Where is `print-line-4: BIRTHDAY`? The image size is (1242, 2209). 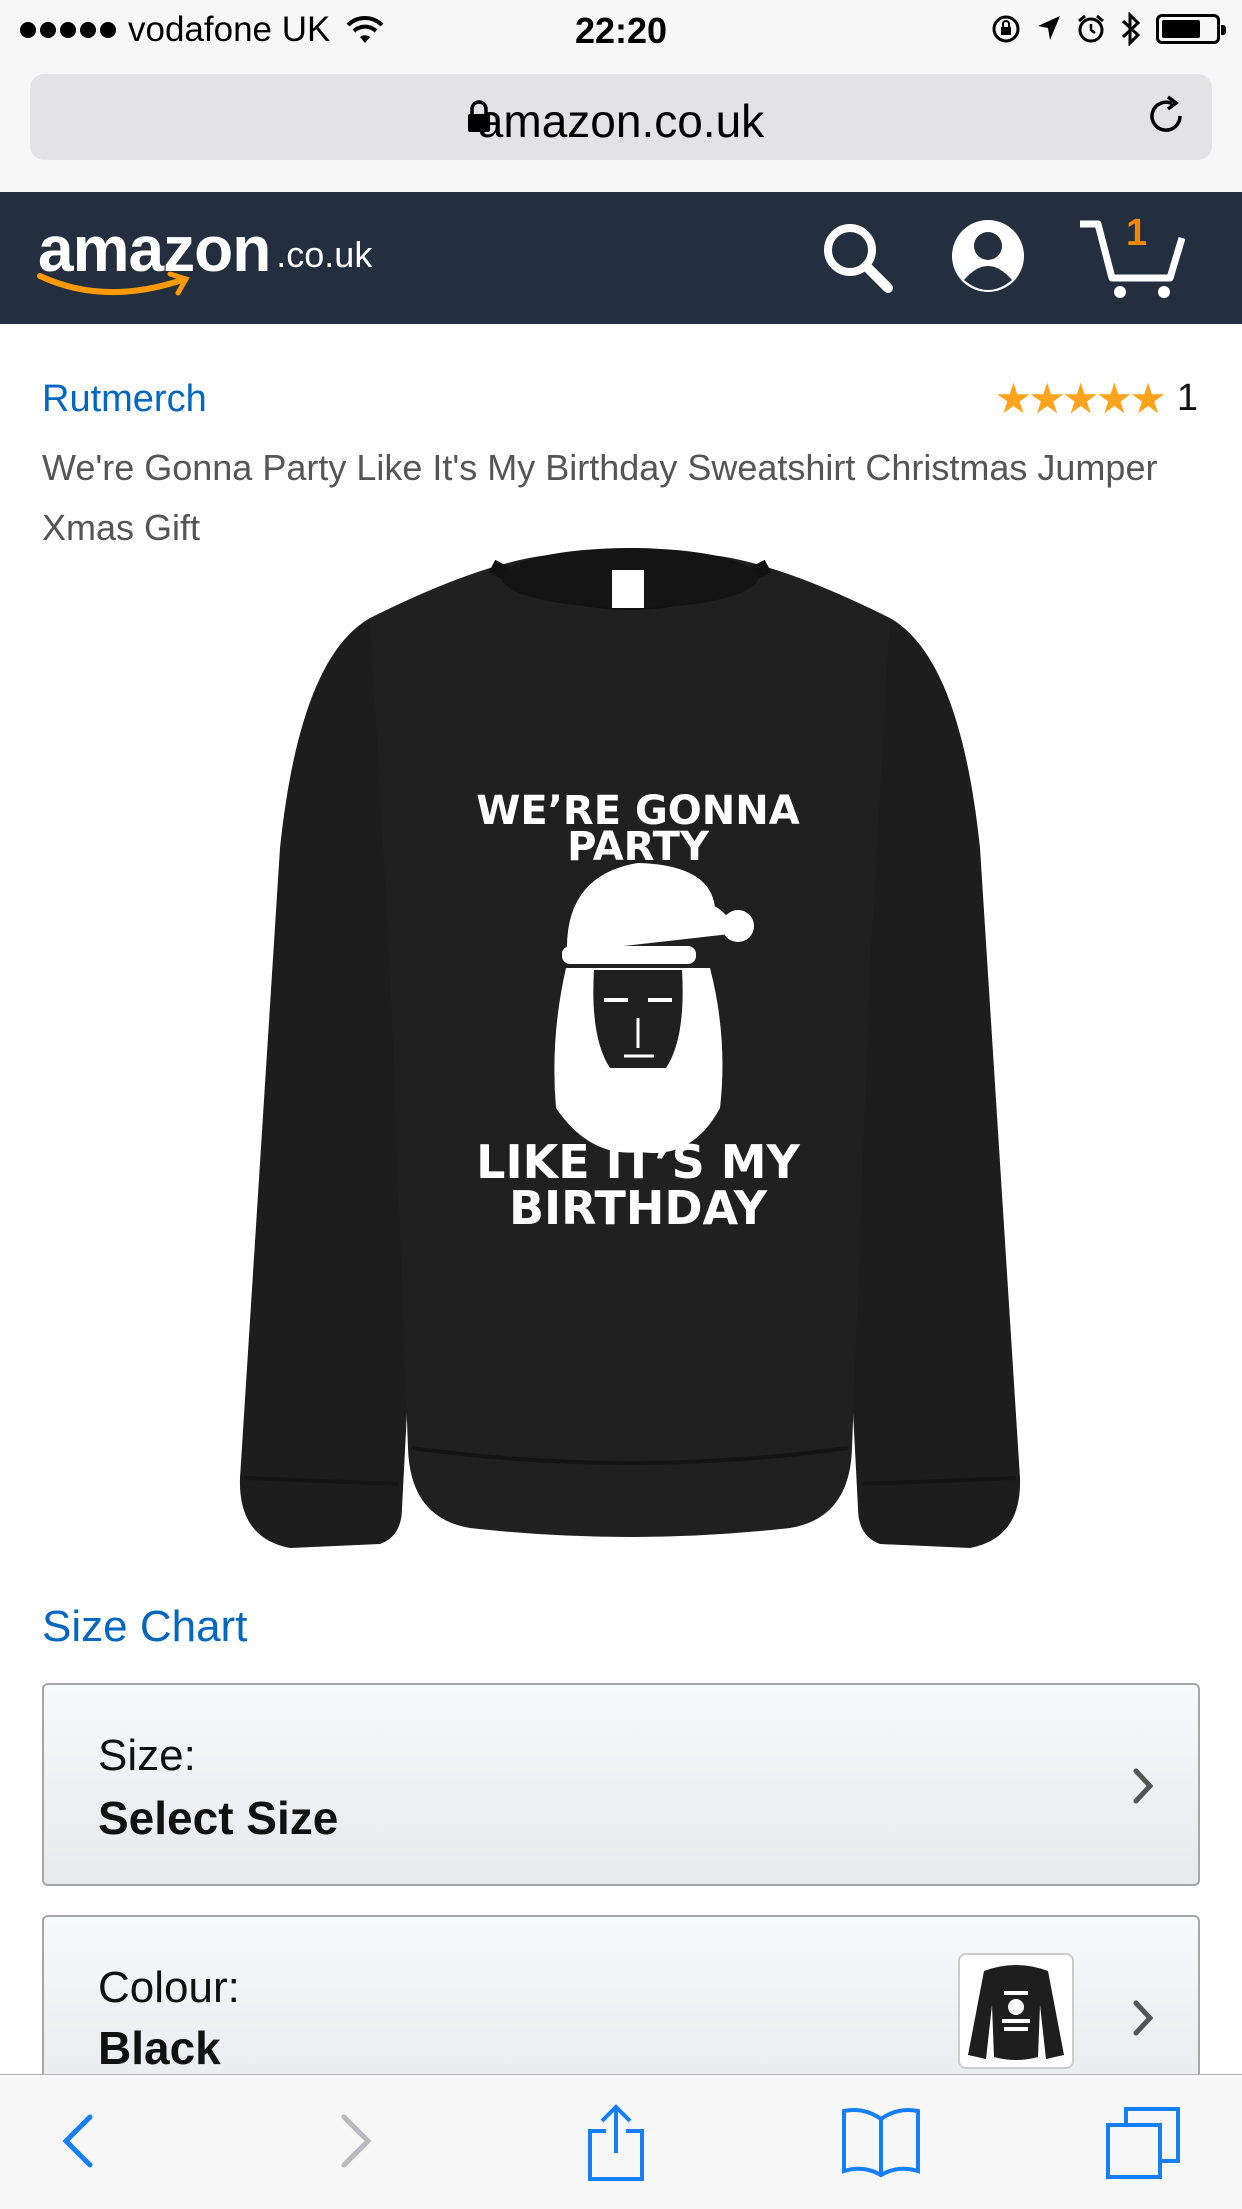 print-line-4: BIRTHDAY is located at coordinates (638, 1208).